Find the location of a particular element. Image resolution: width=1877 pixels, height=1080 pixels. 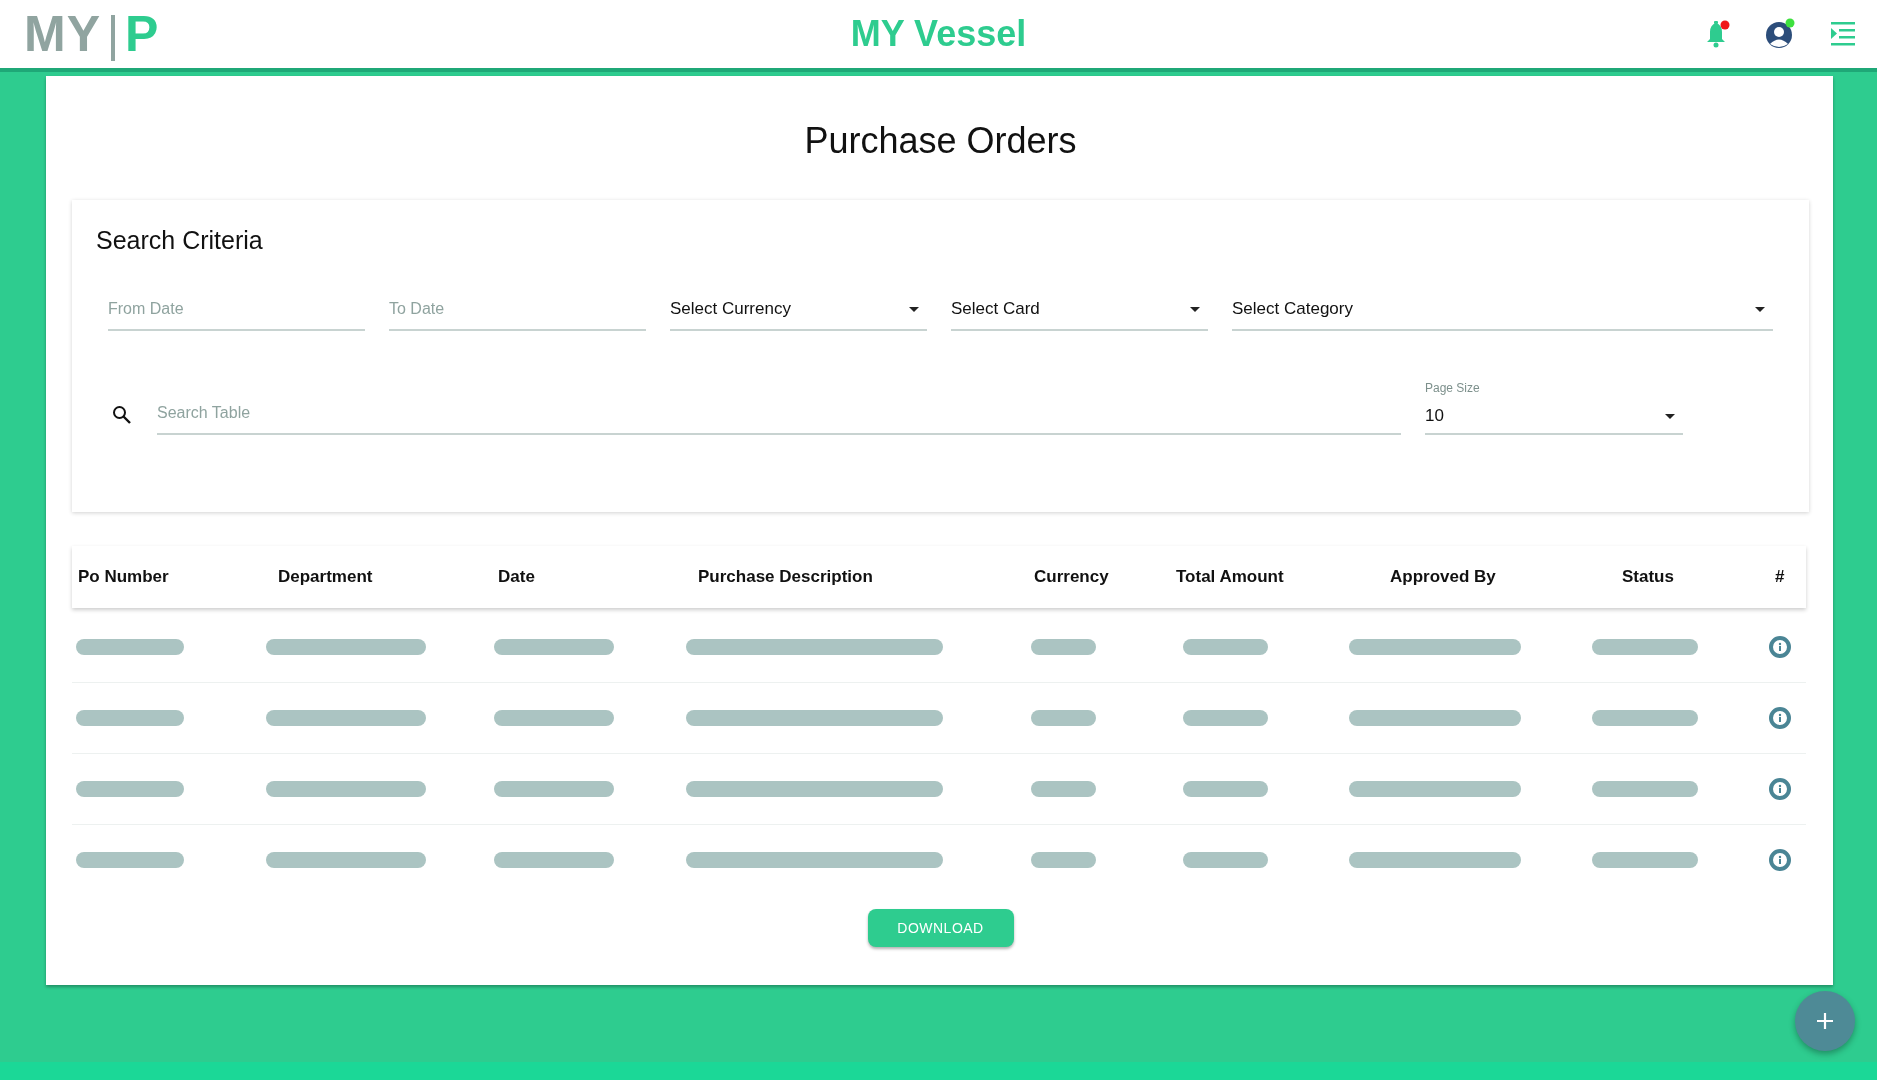

date-field: From Date is located at coordinates (236, 310).